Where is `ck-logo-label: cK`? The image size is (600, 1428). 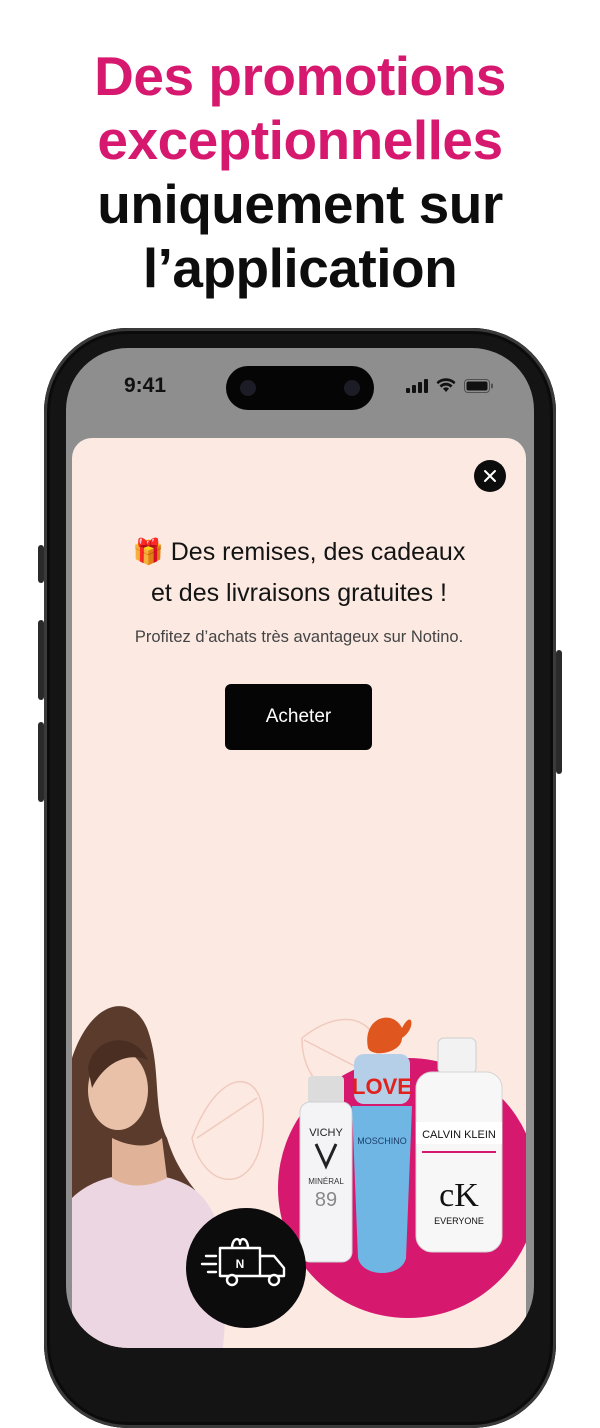 ck-logo-label: cK is located at coordinates (459, 1195).